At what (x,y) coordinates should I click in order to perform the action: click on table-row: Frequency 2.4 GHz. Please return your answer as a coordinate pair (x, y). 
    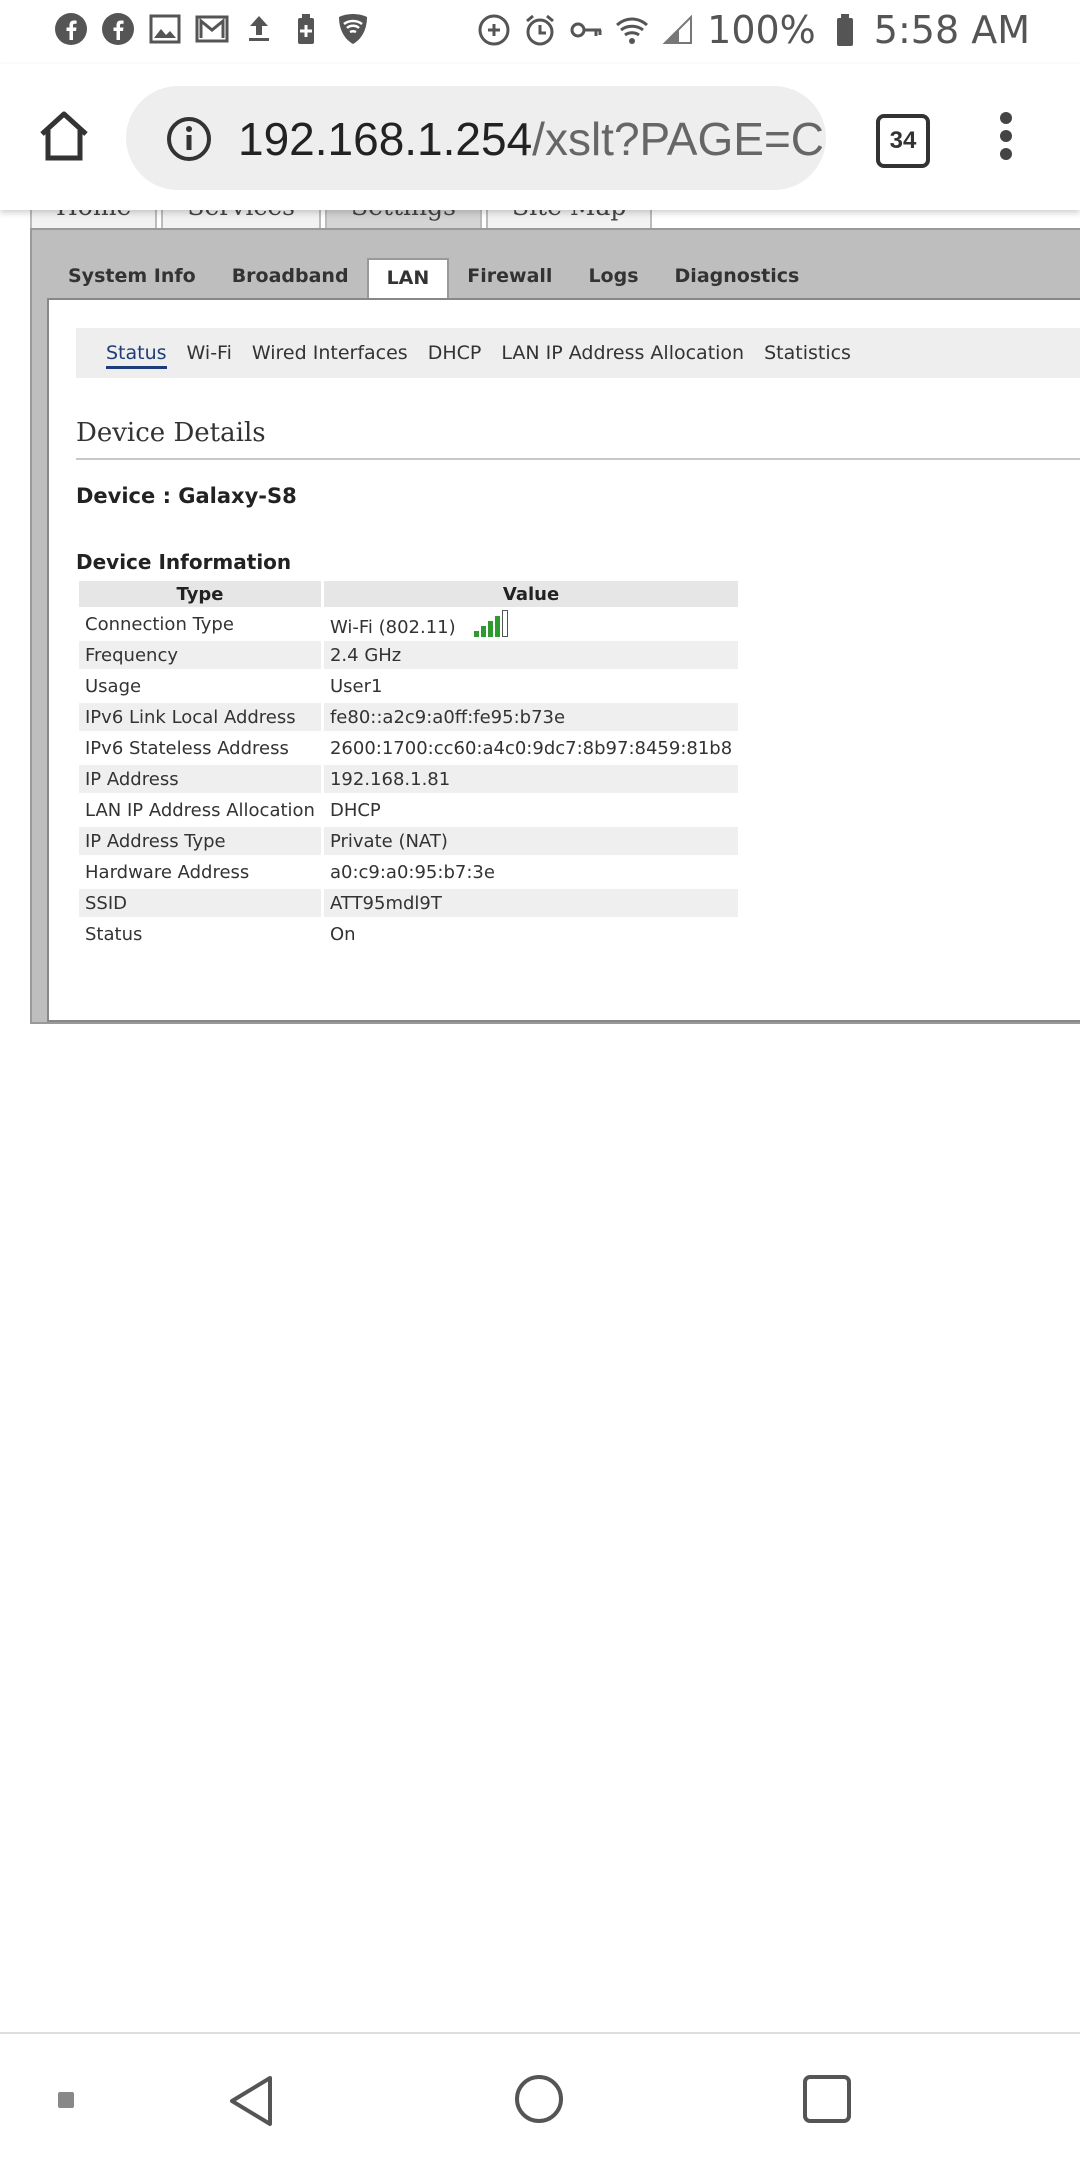
    Looking at the image, I should click on (409, 655).